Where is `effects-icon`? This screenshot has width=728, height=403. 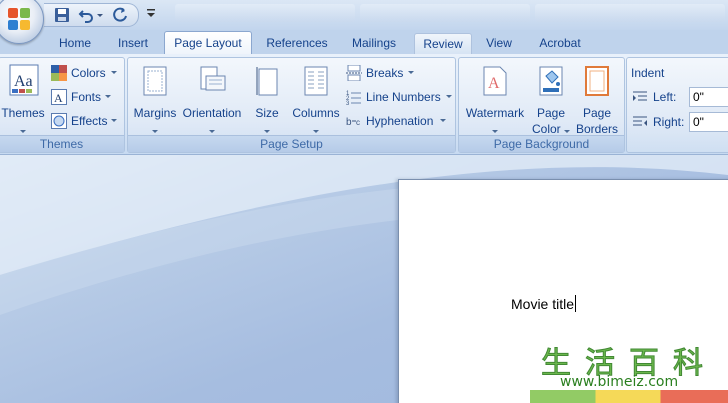 effects-icon is located at coordinates (59, 121).